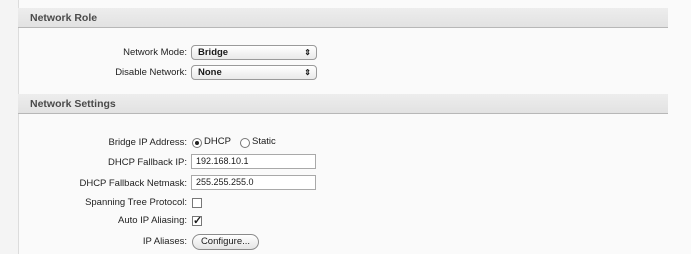  I want to click on disable-network-select: None ⇕, so click(254, 72).